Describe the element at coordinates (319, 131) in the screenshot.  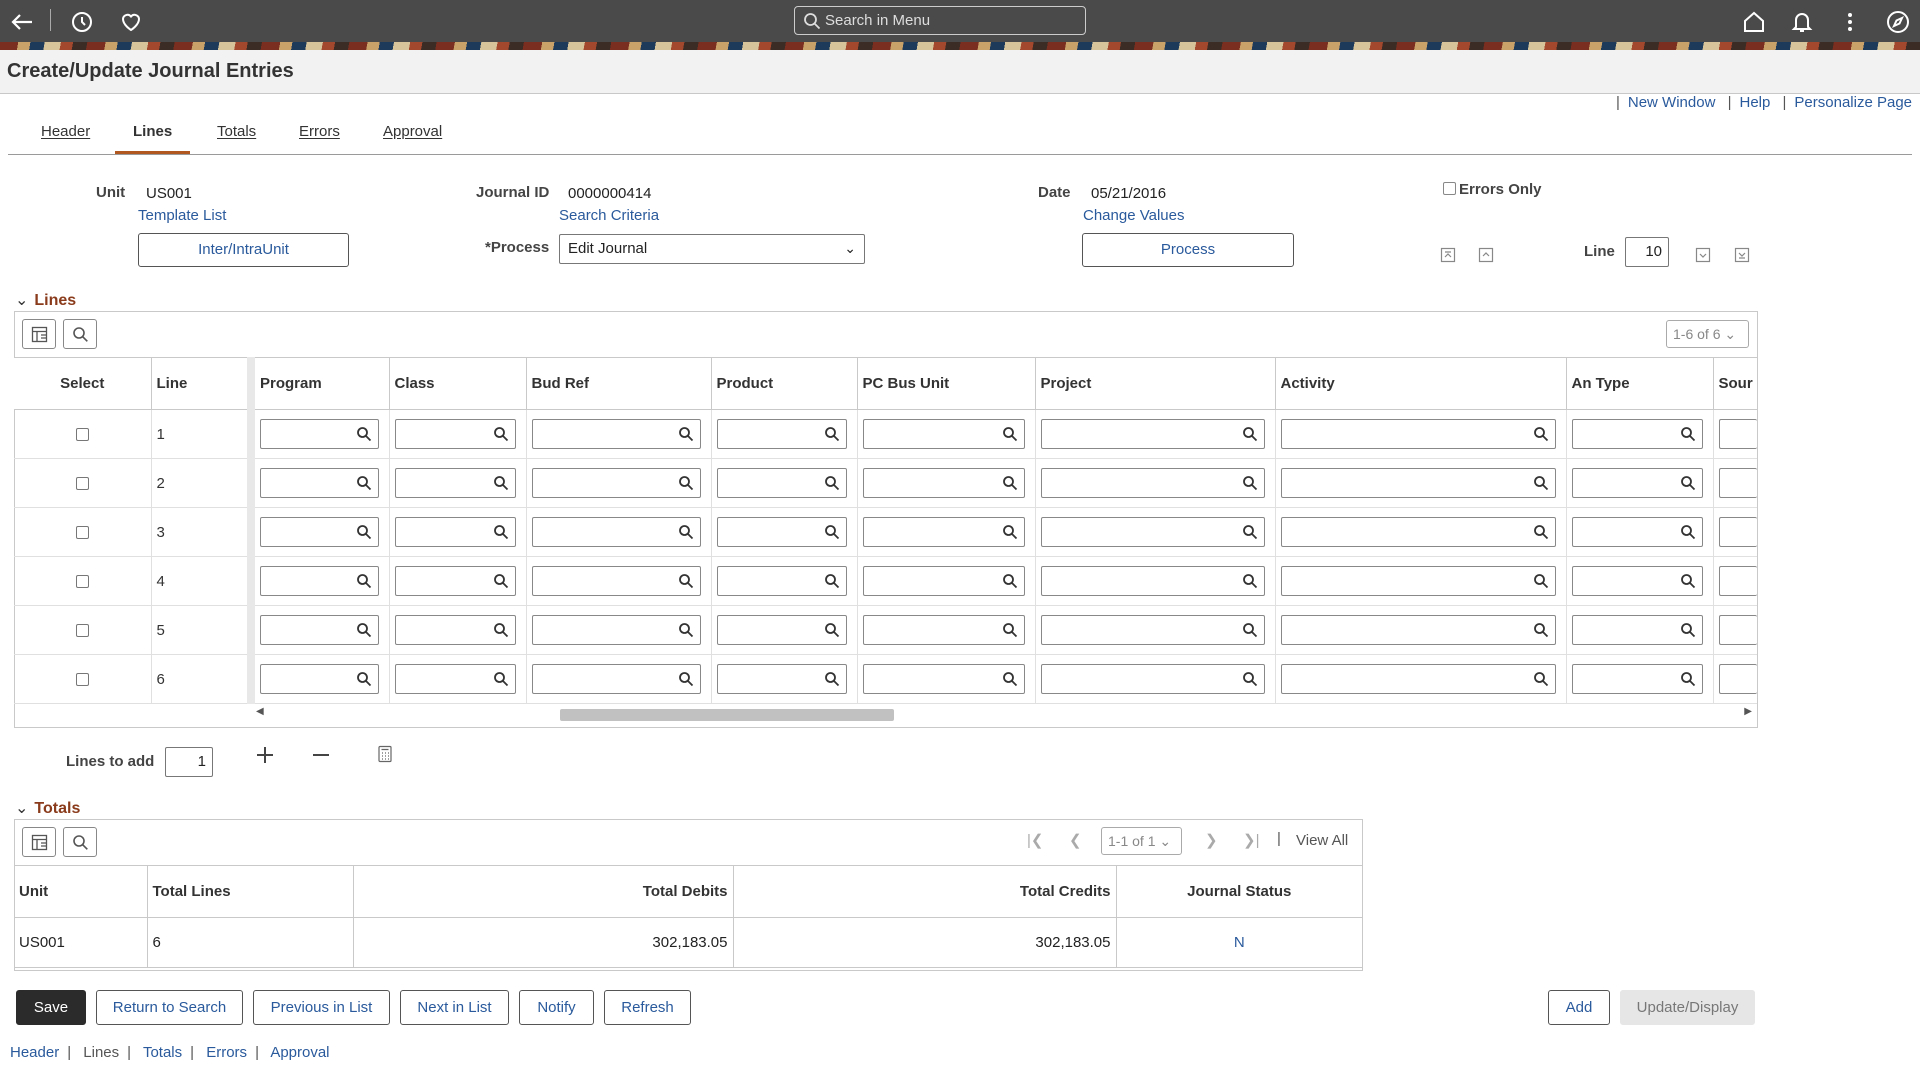
I see `tab-errors: Errors` at that location.